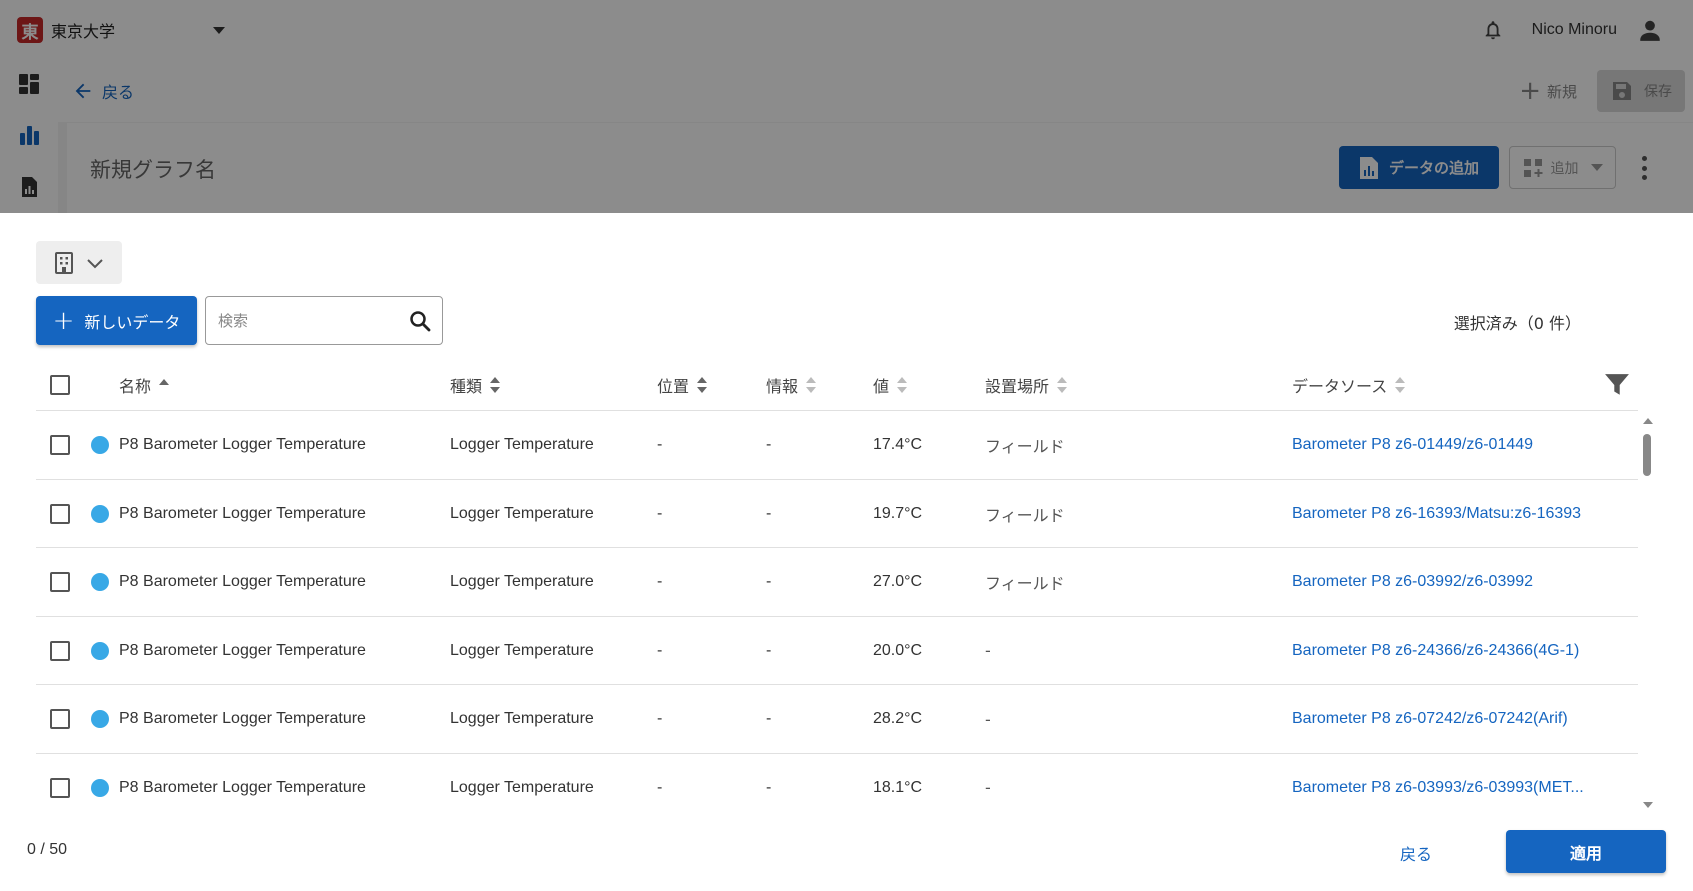 The image size is (1693, 891). Describe the element at coordinates (988, 719) in the screenshot. I see `cell-location: -` at that location.